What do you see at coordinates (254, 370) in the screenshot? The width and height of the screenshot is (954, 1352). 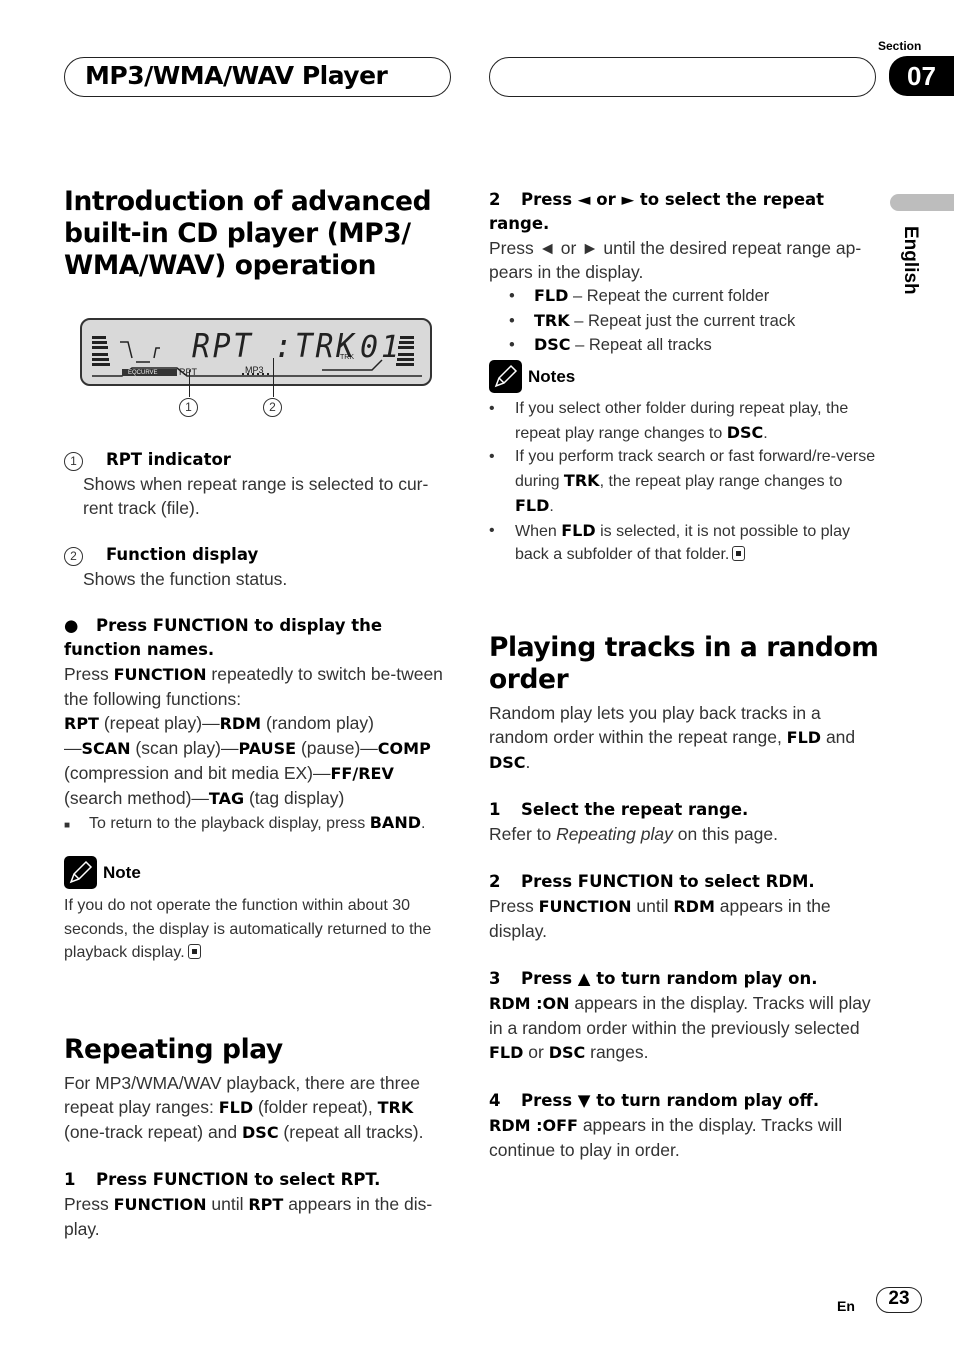 I see `lcd-mp3-indicator: MP3` at bounding box center [254, 370].